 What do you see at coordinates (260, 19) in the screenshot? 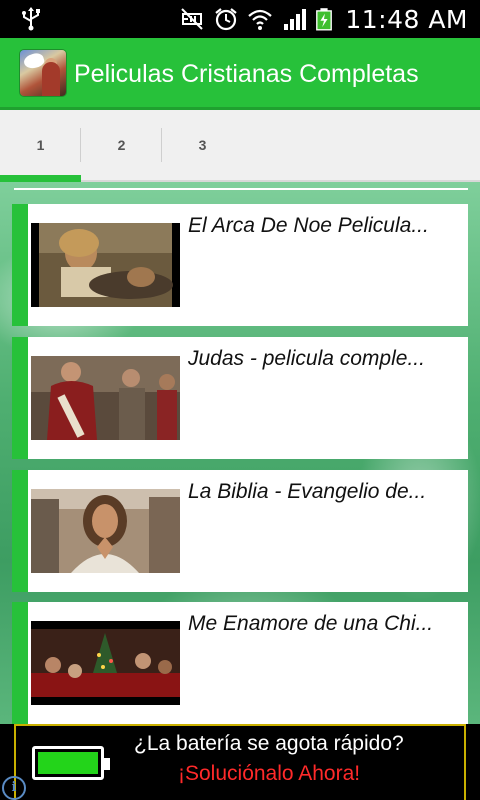
I see `wifi-icon` at bounding box center [260, 19].